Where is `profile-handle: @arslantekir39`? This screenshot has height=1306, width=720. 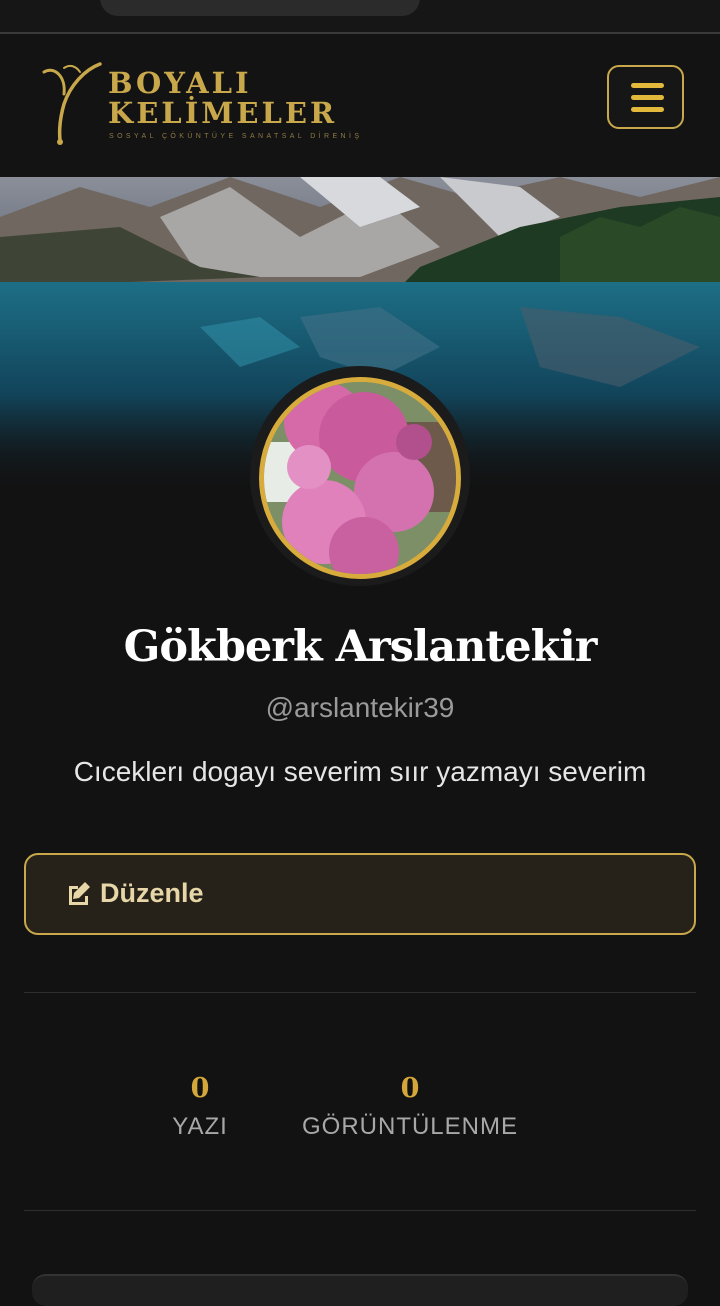
profile-handle: @arslantekir39 is located at coordinates (360, 707).